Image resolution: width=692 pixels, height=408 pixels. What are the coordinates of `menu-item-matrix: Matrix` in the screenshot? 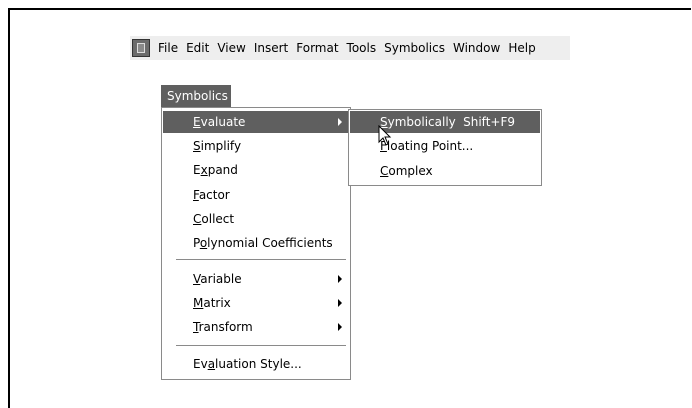 It's located at (256, 303).